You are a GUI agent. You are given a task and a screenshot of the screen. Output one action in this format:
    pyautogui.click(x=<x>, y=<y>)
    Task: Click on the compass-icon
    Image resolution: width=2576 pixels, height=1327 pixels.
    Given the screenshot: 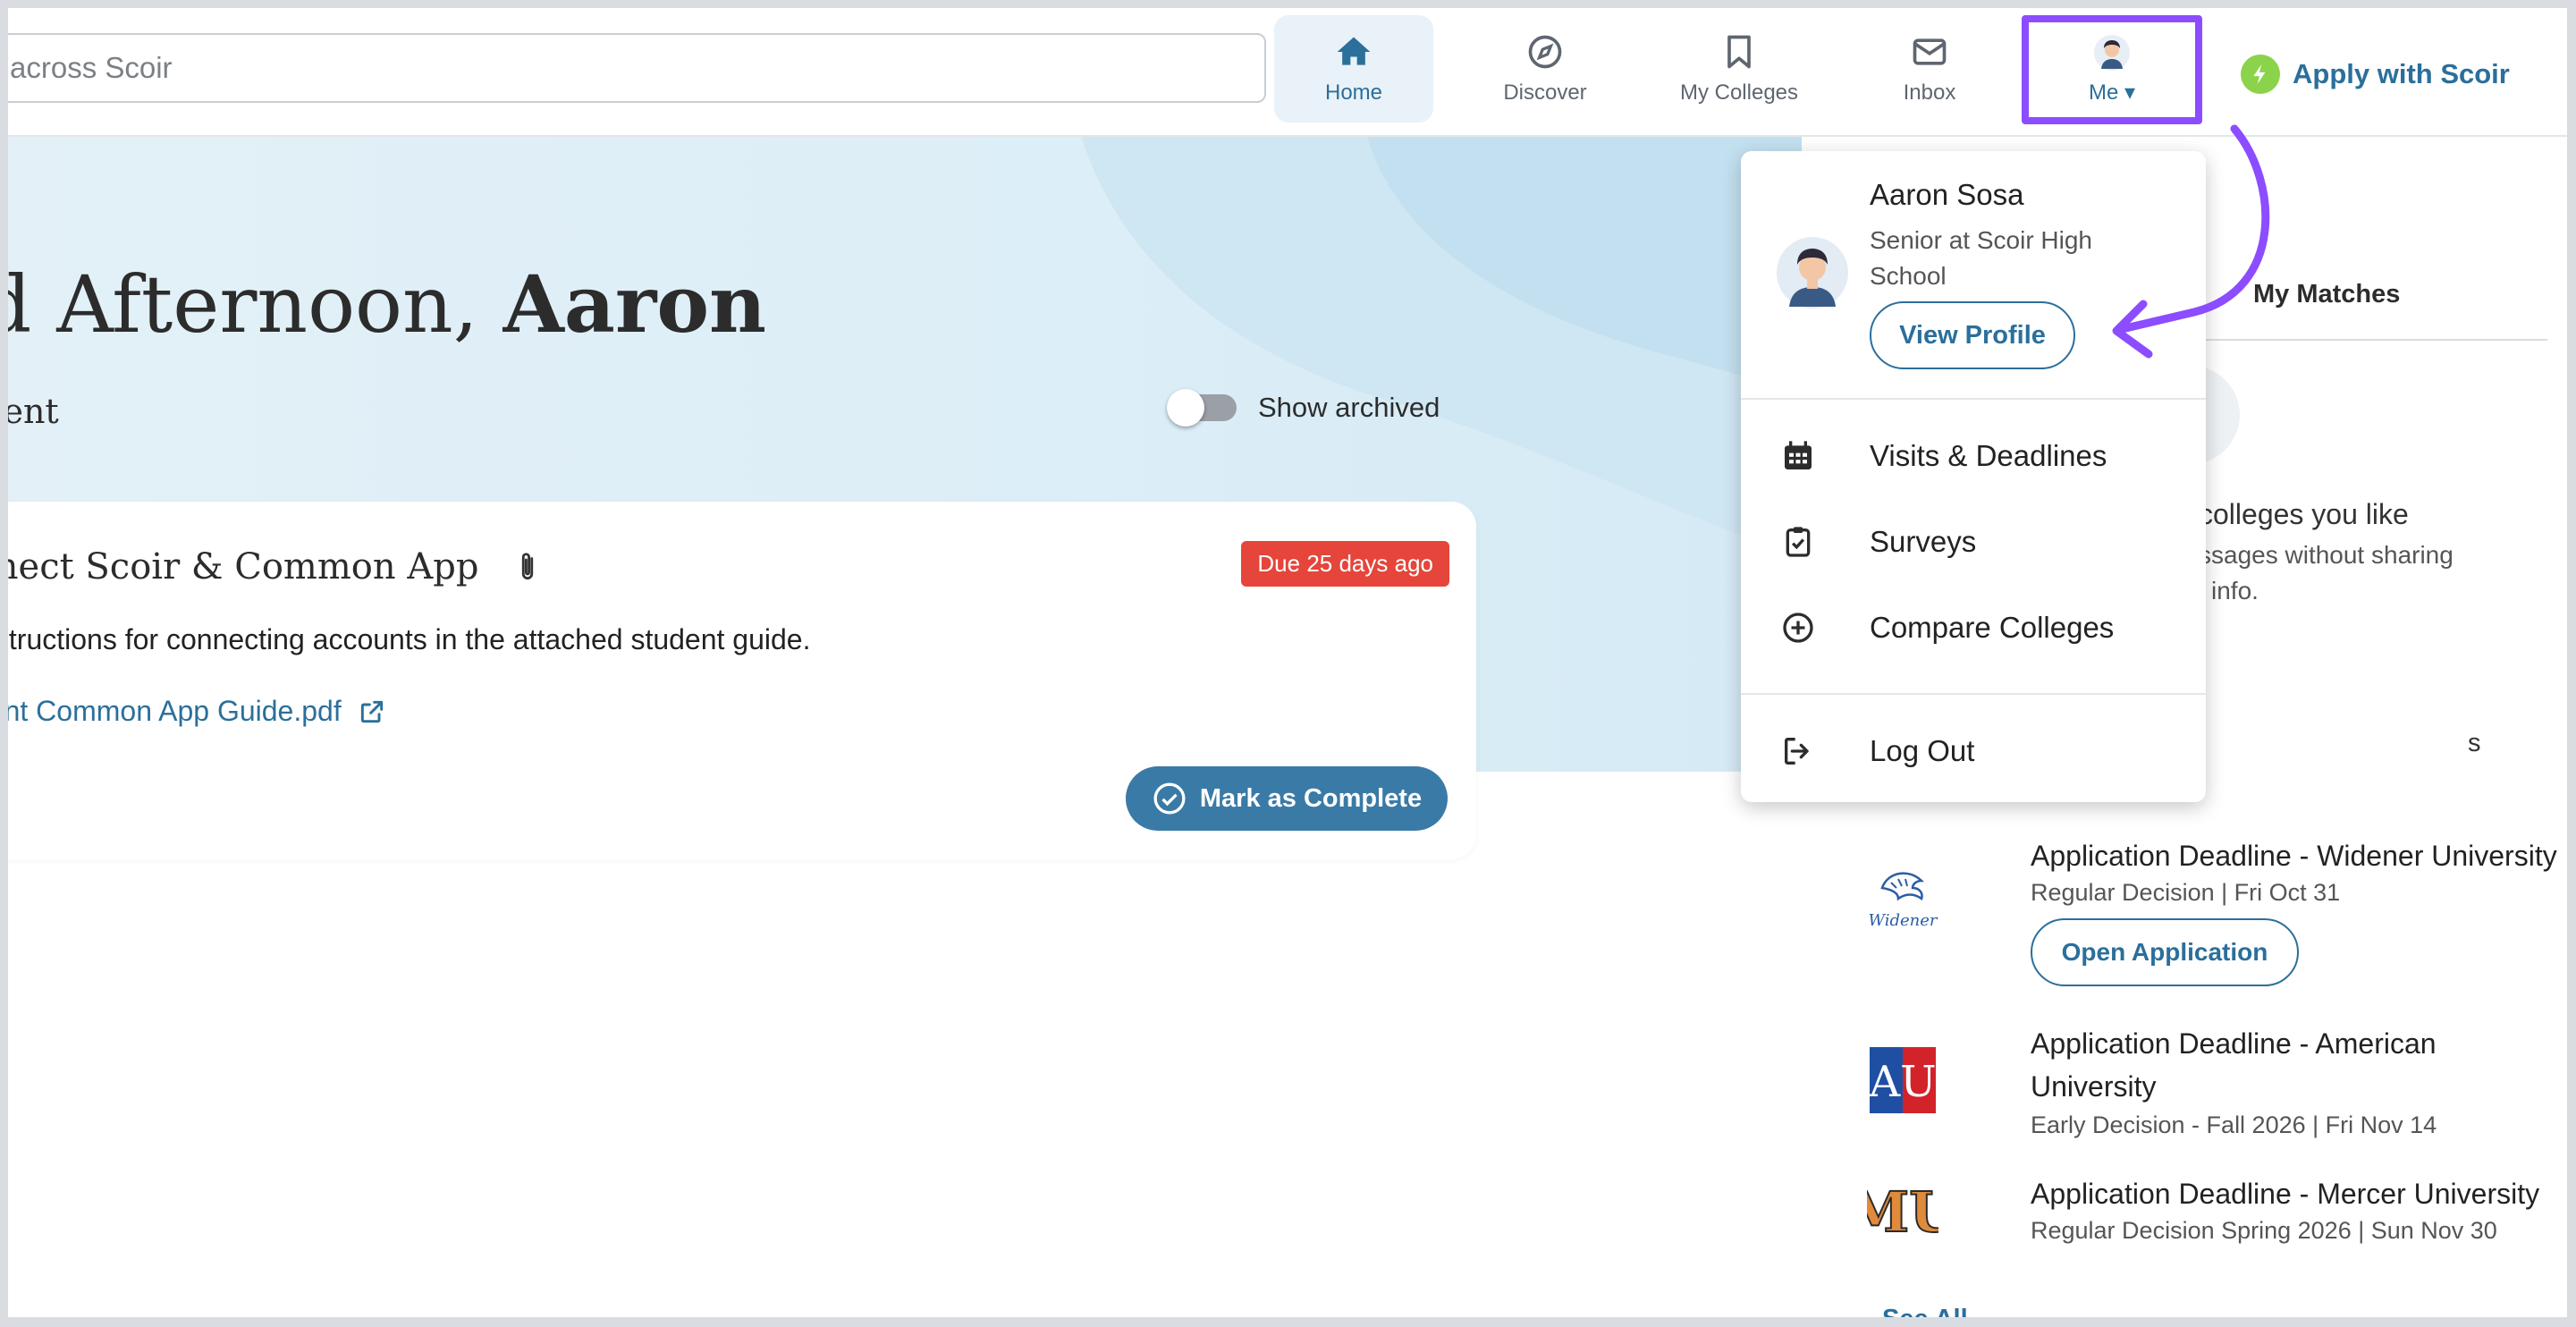 What is the action you would take?
    pyautogui.click(x=1545, y=52)
    